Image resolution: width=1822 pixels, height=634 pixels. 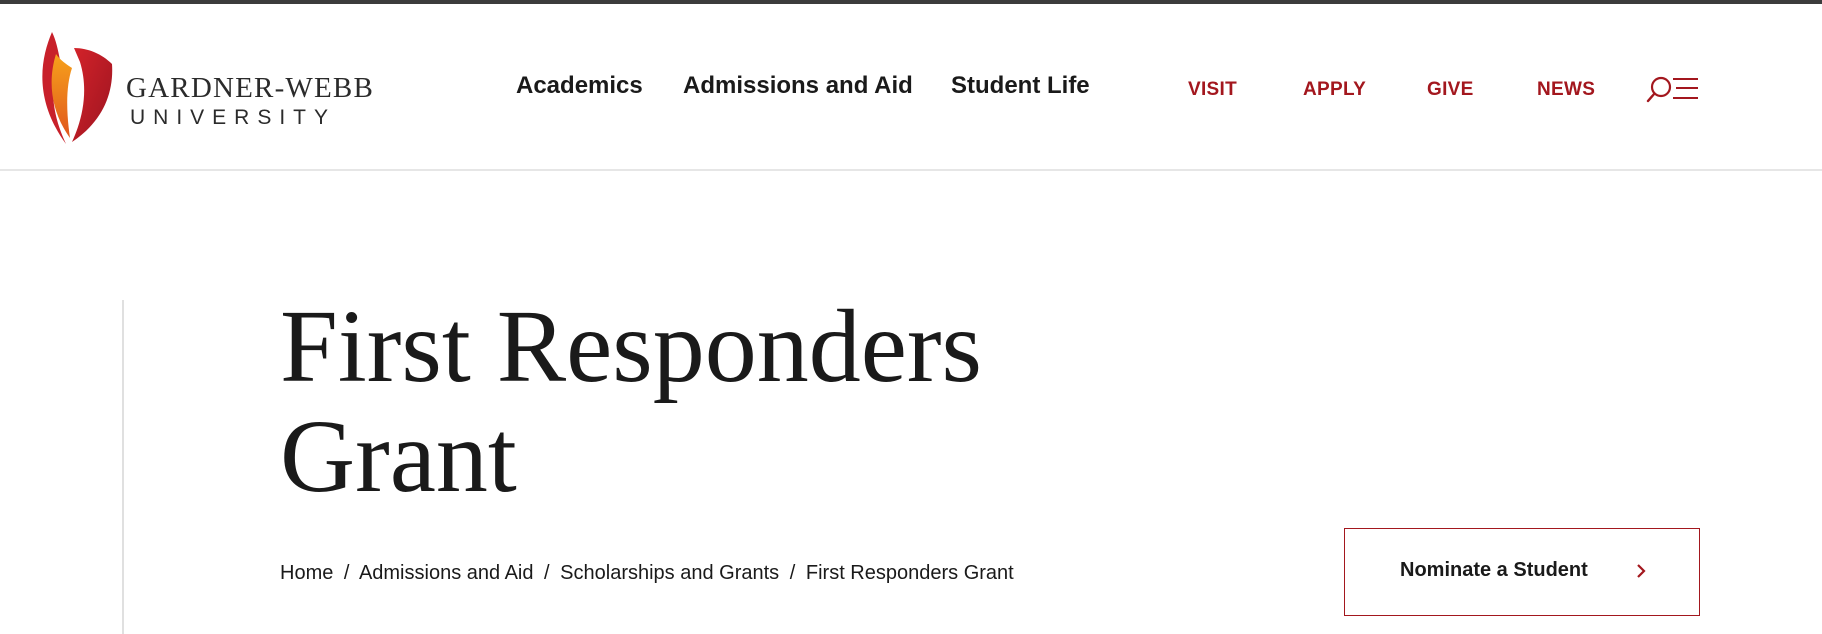 I want to click on chevron-right-icon, so click(x=1641, y=571).